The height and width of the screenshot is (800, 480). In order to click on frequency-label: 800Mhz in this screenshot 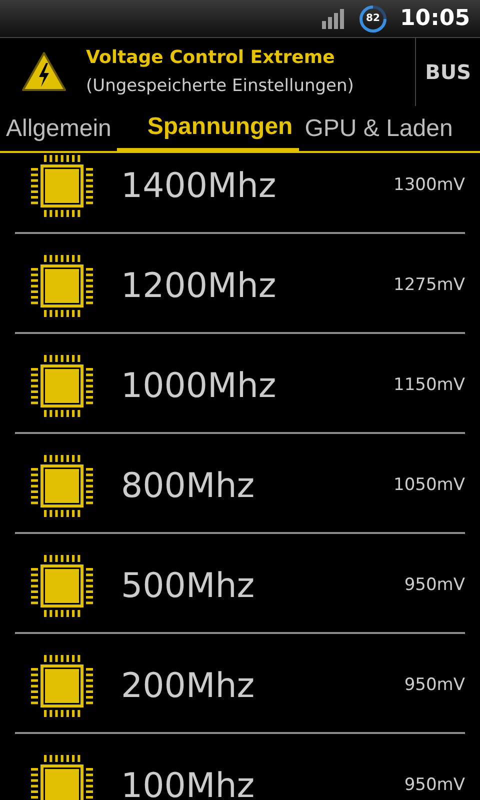, I will do `click(188, 486)`.